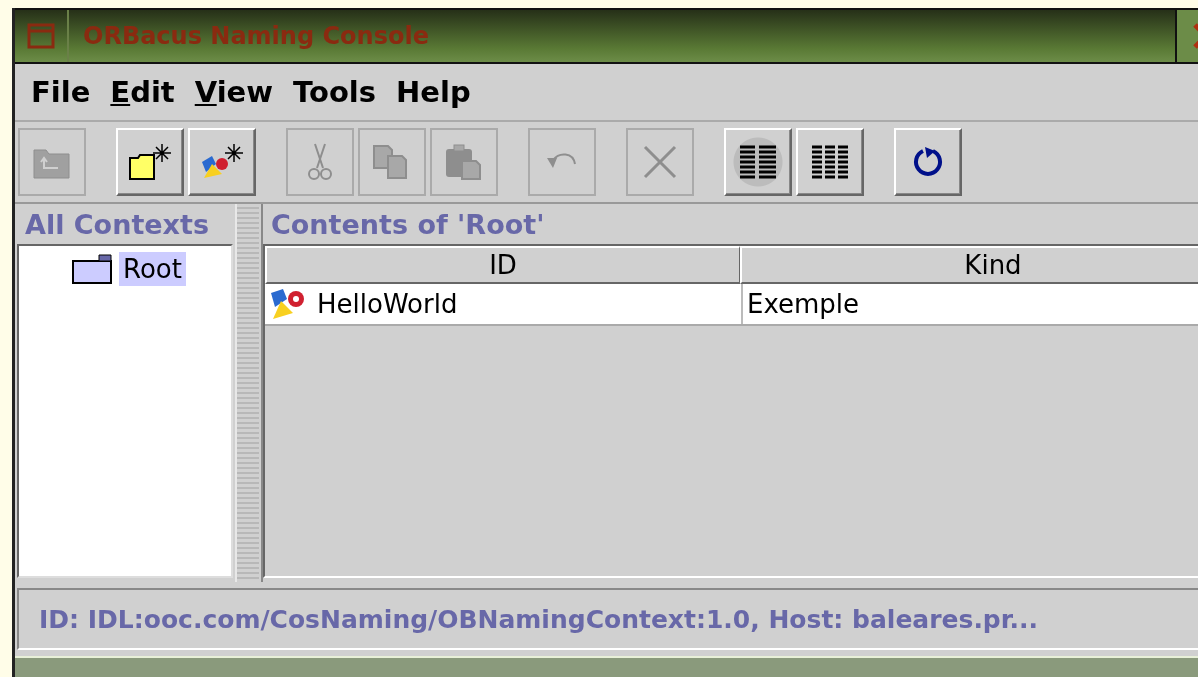 The width and height of the screenshot is (1198, 677). I want to click on details-view-icon, so click(758, 162).